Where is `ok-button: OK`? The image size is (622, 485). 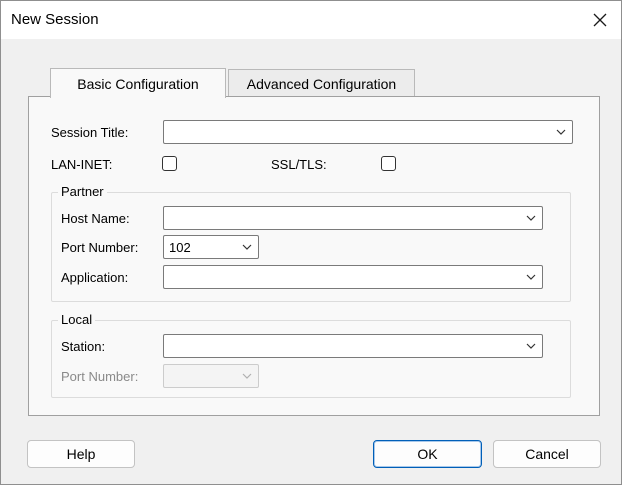 ok-button: OK is located at coordinates (427, 454).